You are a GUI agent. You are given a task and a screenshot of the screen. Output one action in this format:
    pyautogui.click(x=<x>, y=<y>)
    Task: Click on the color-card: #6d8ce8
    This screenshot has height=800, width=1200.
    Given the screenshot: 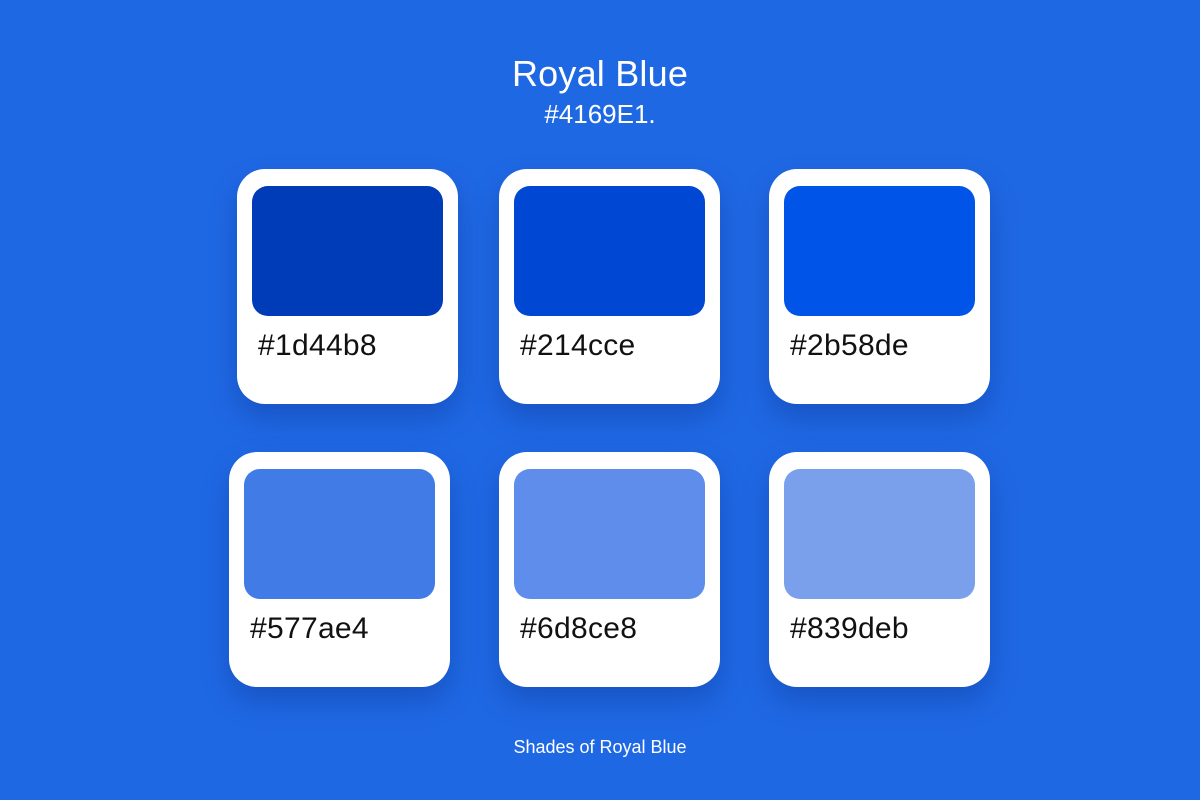 What is the action you would take?
    pyautogui.click(x=609, y=569)
    